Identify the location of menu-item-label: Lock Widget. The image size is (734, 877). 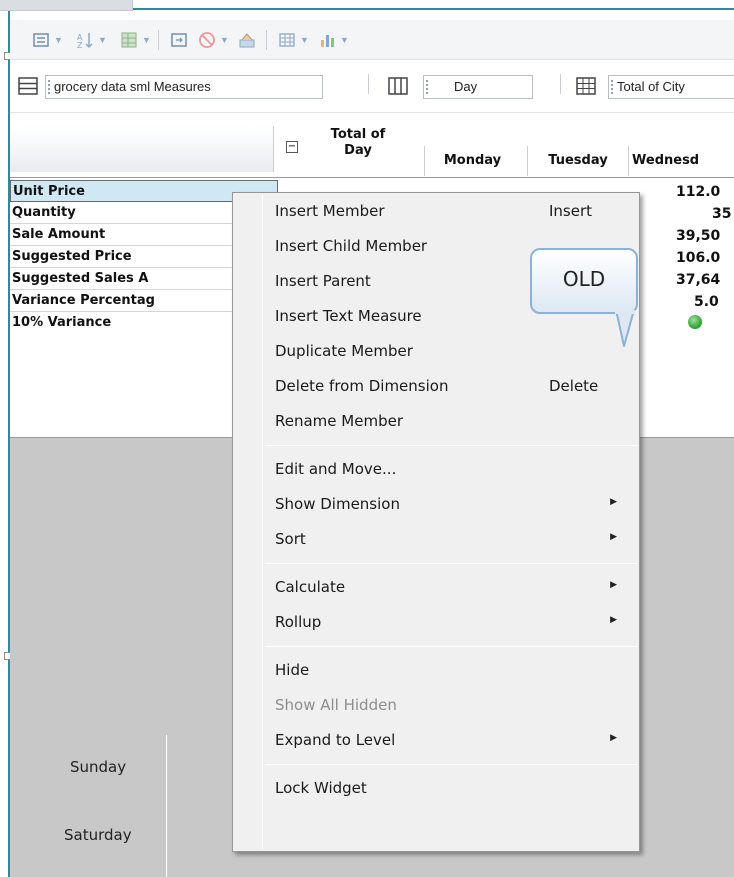
(321, 788).